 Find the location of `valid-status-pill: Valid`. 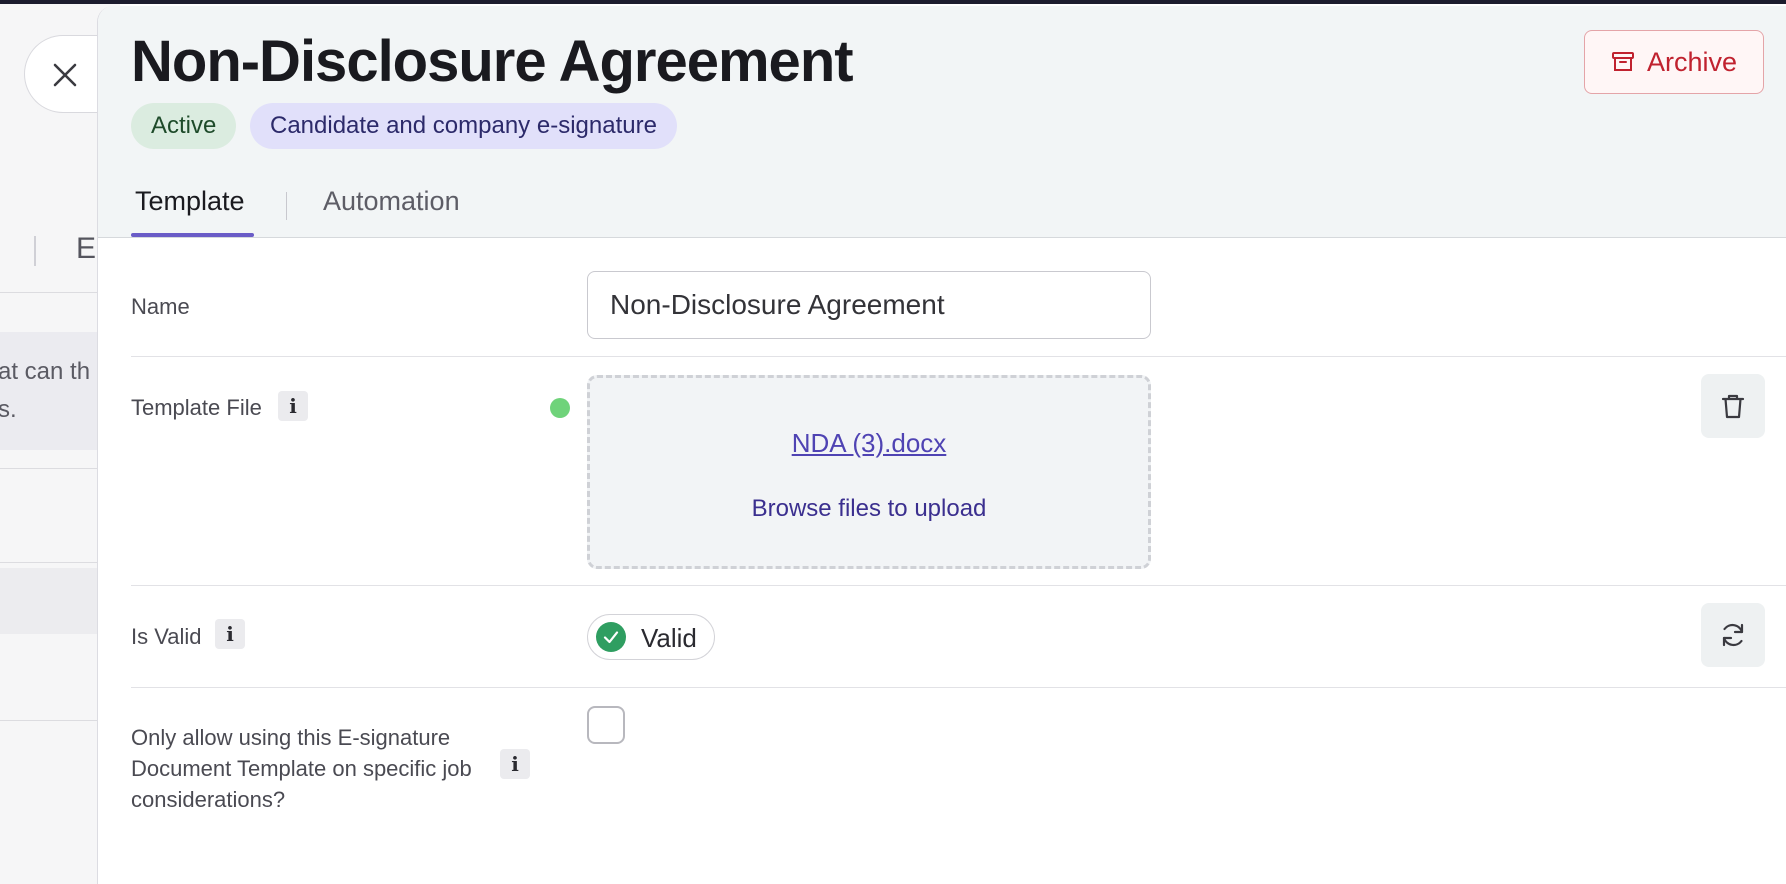

valid-status-pill: Valid is located at coordinates (651, 637).